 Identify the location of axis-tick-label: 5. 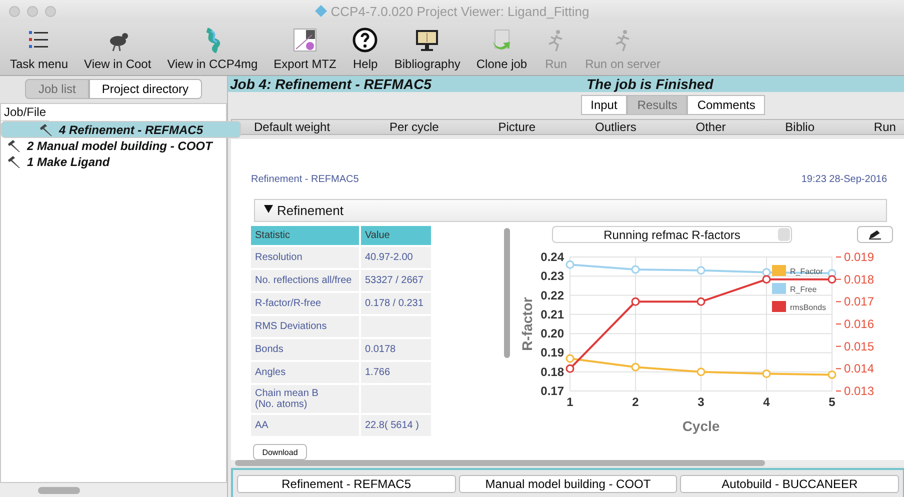
(832, 402).